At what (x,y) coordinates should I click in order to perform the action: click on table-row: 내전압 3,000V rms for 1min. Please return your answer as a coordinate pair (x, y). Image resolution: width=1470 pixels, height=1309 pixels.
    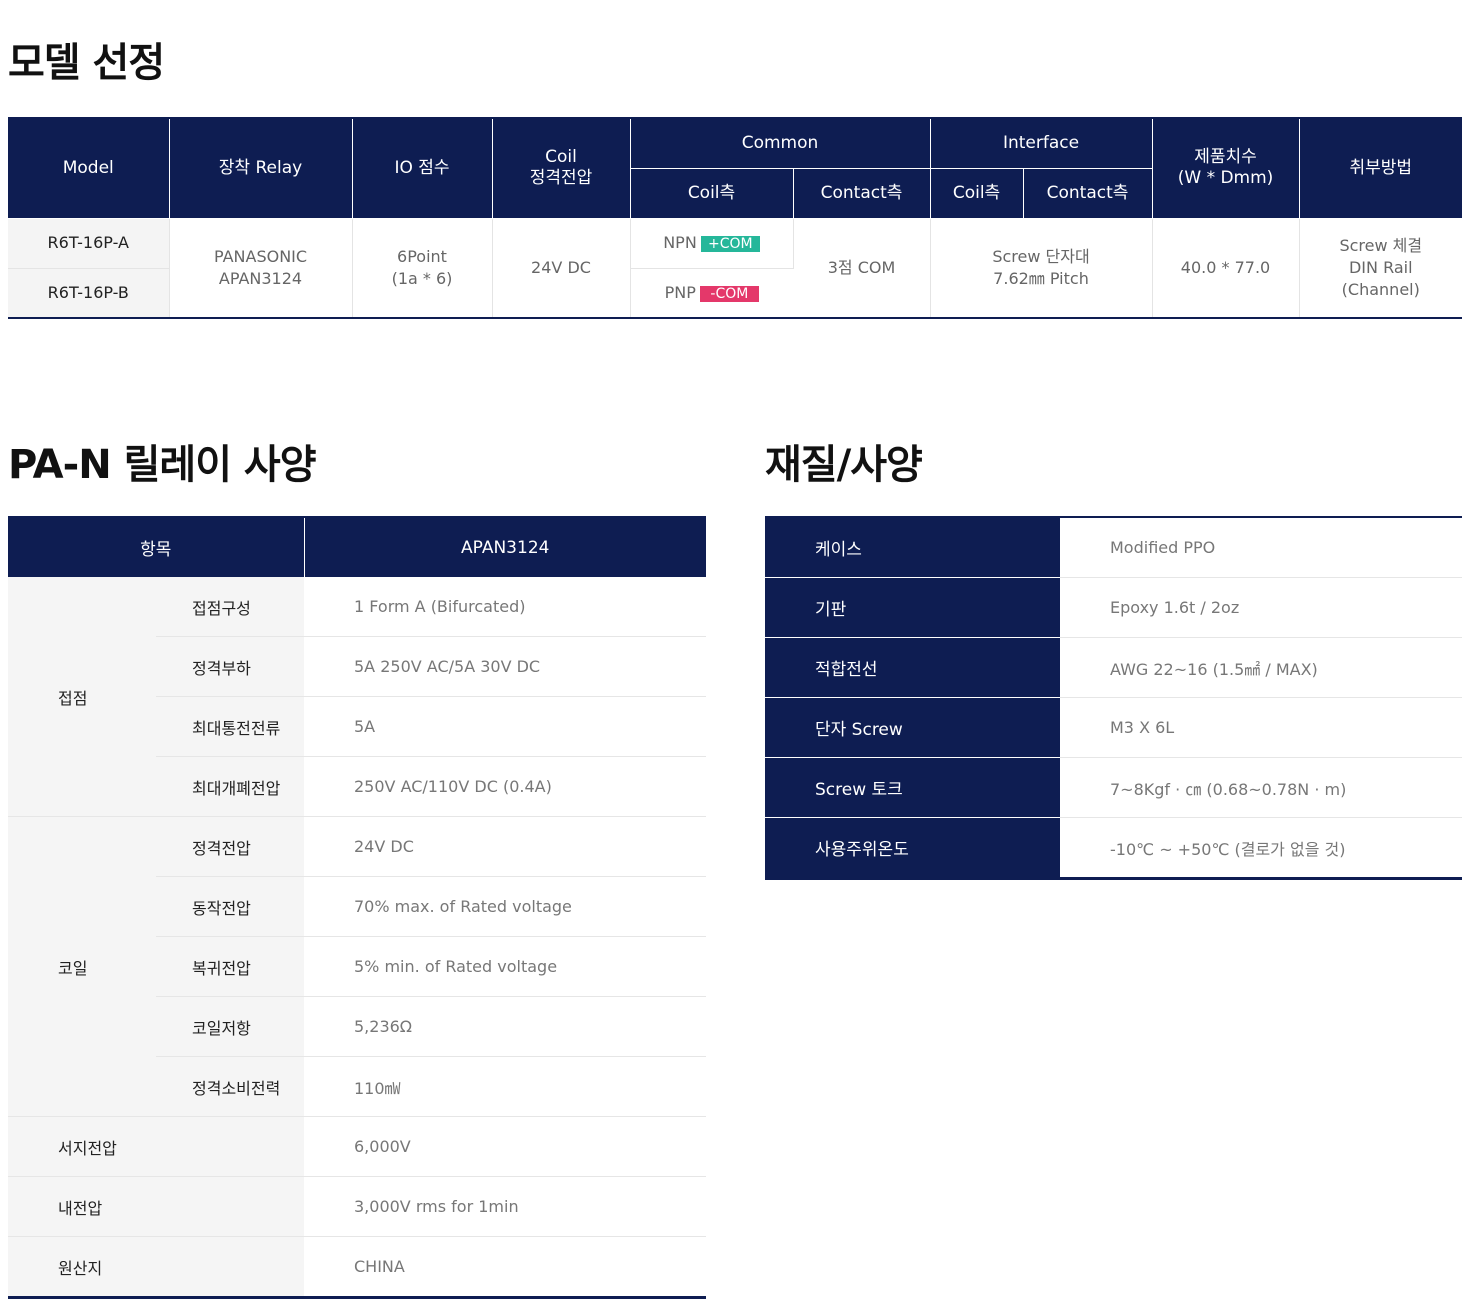
    Looking at the image, I should click on (357, 1206).